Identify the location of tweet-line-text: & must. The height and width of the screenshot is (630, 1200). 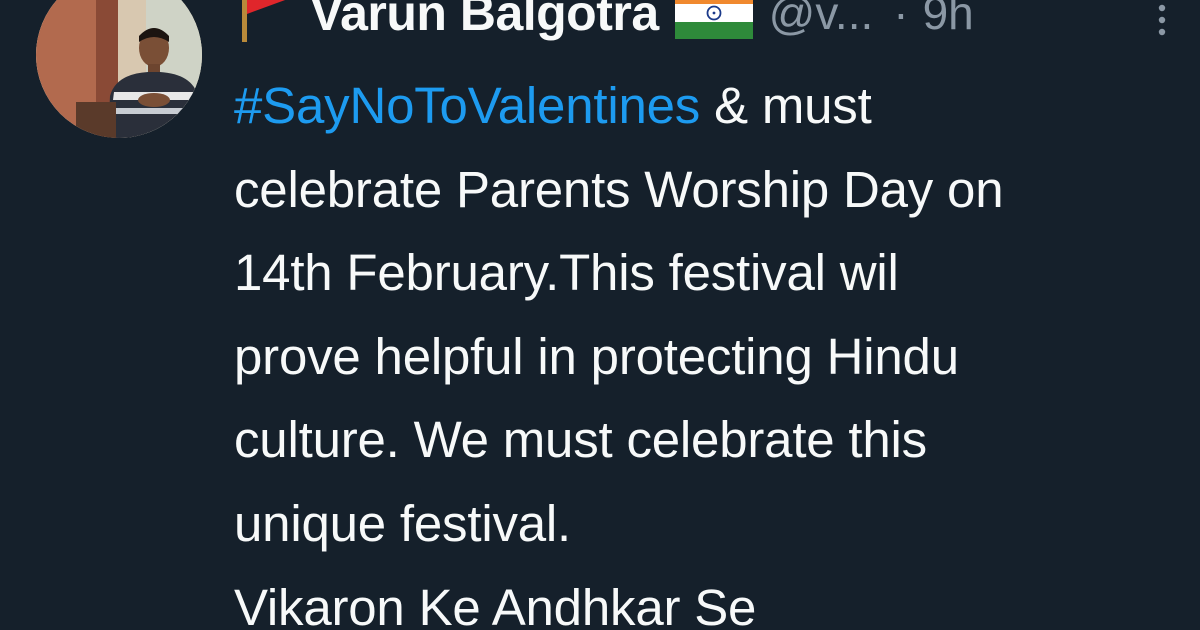
(786, 105).